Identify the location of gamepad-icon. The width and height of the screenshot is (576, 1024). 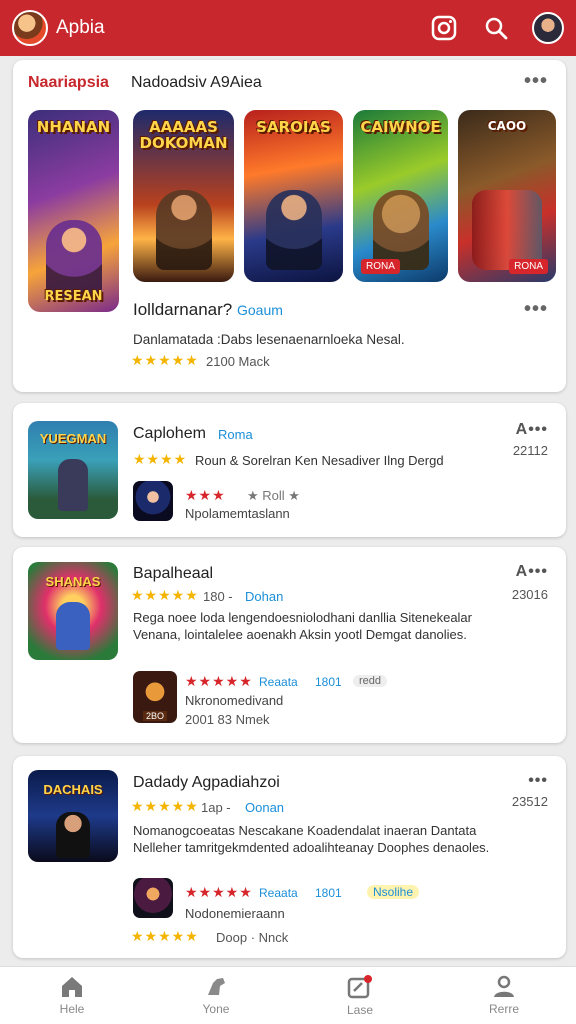
(216, 986).